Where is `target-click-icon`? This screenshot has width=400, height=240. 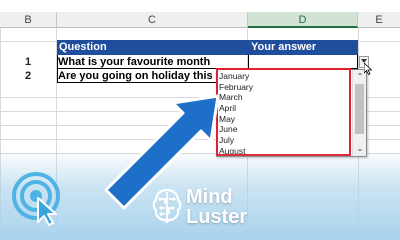 target-click-icon is located at coordinates (36, 199).